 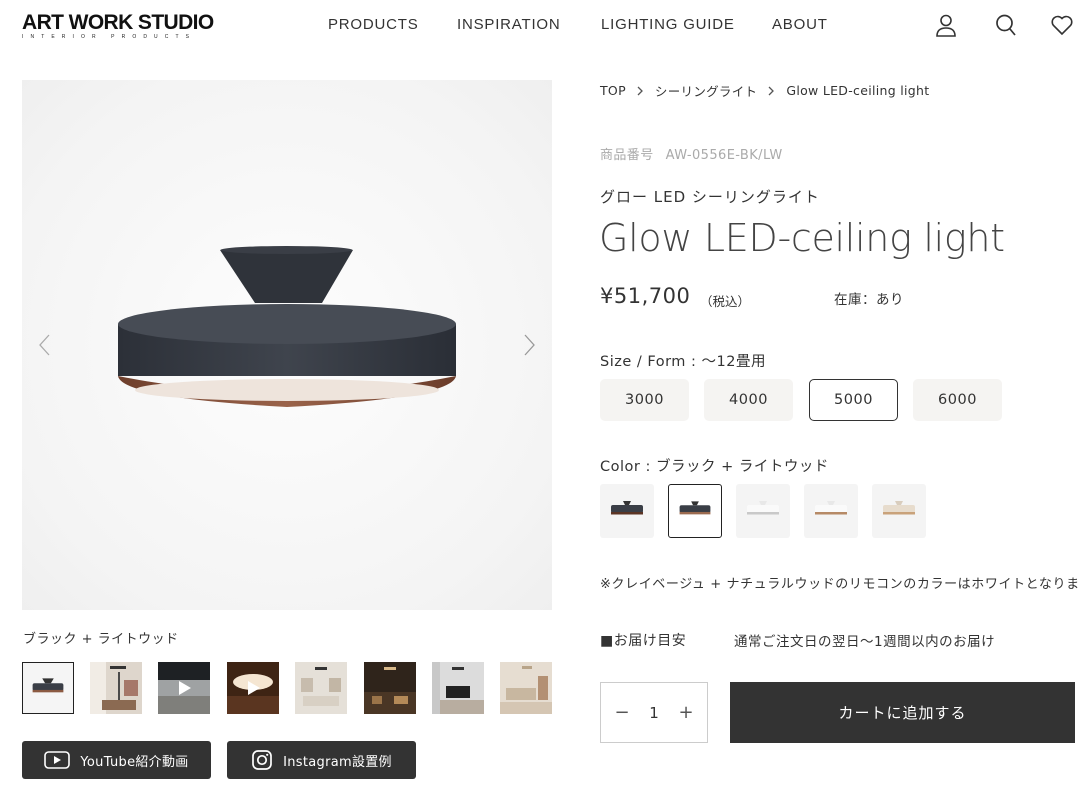 What do you see at coordinates (695, 511) in the screenshot?
I see `color-swatch-black-lightwood` at bounding box center [695, 511].